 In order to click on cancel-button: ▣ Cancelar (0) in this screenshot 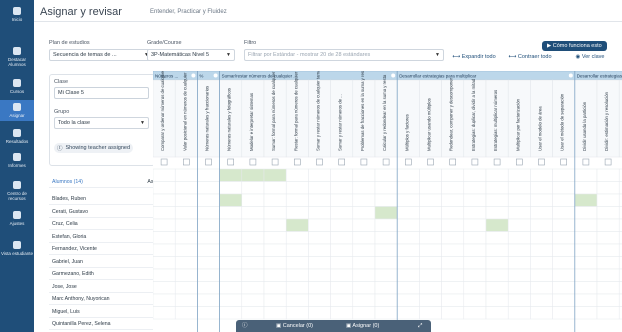, I will do `click(294, 326)`.